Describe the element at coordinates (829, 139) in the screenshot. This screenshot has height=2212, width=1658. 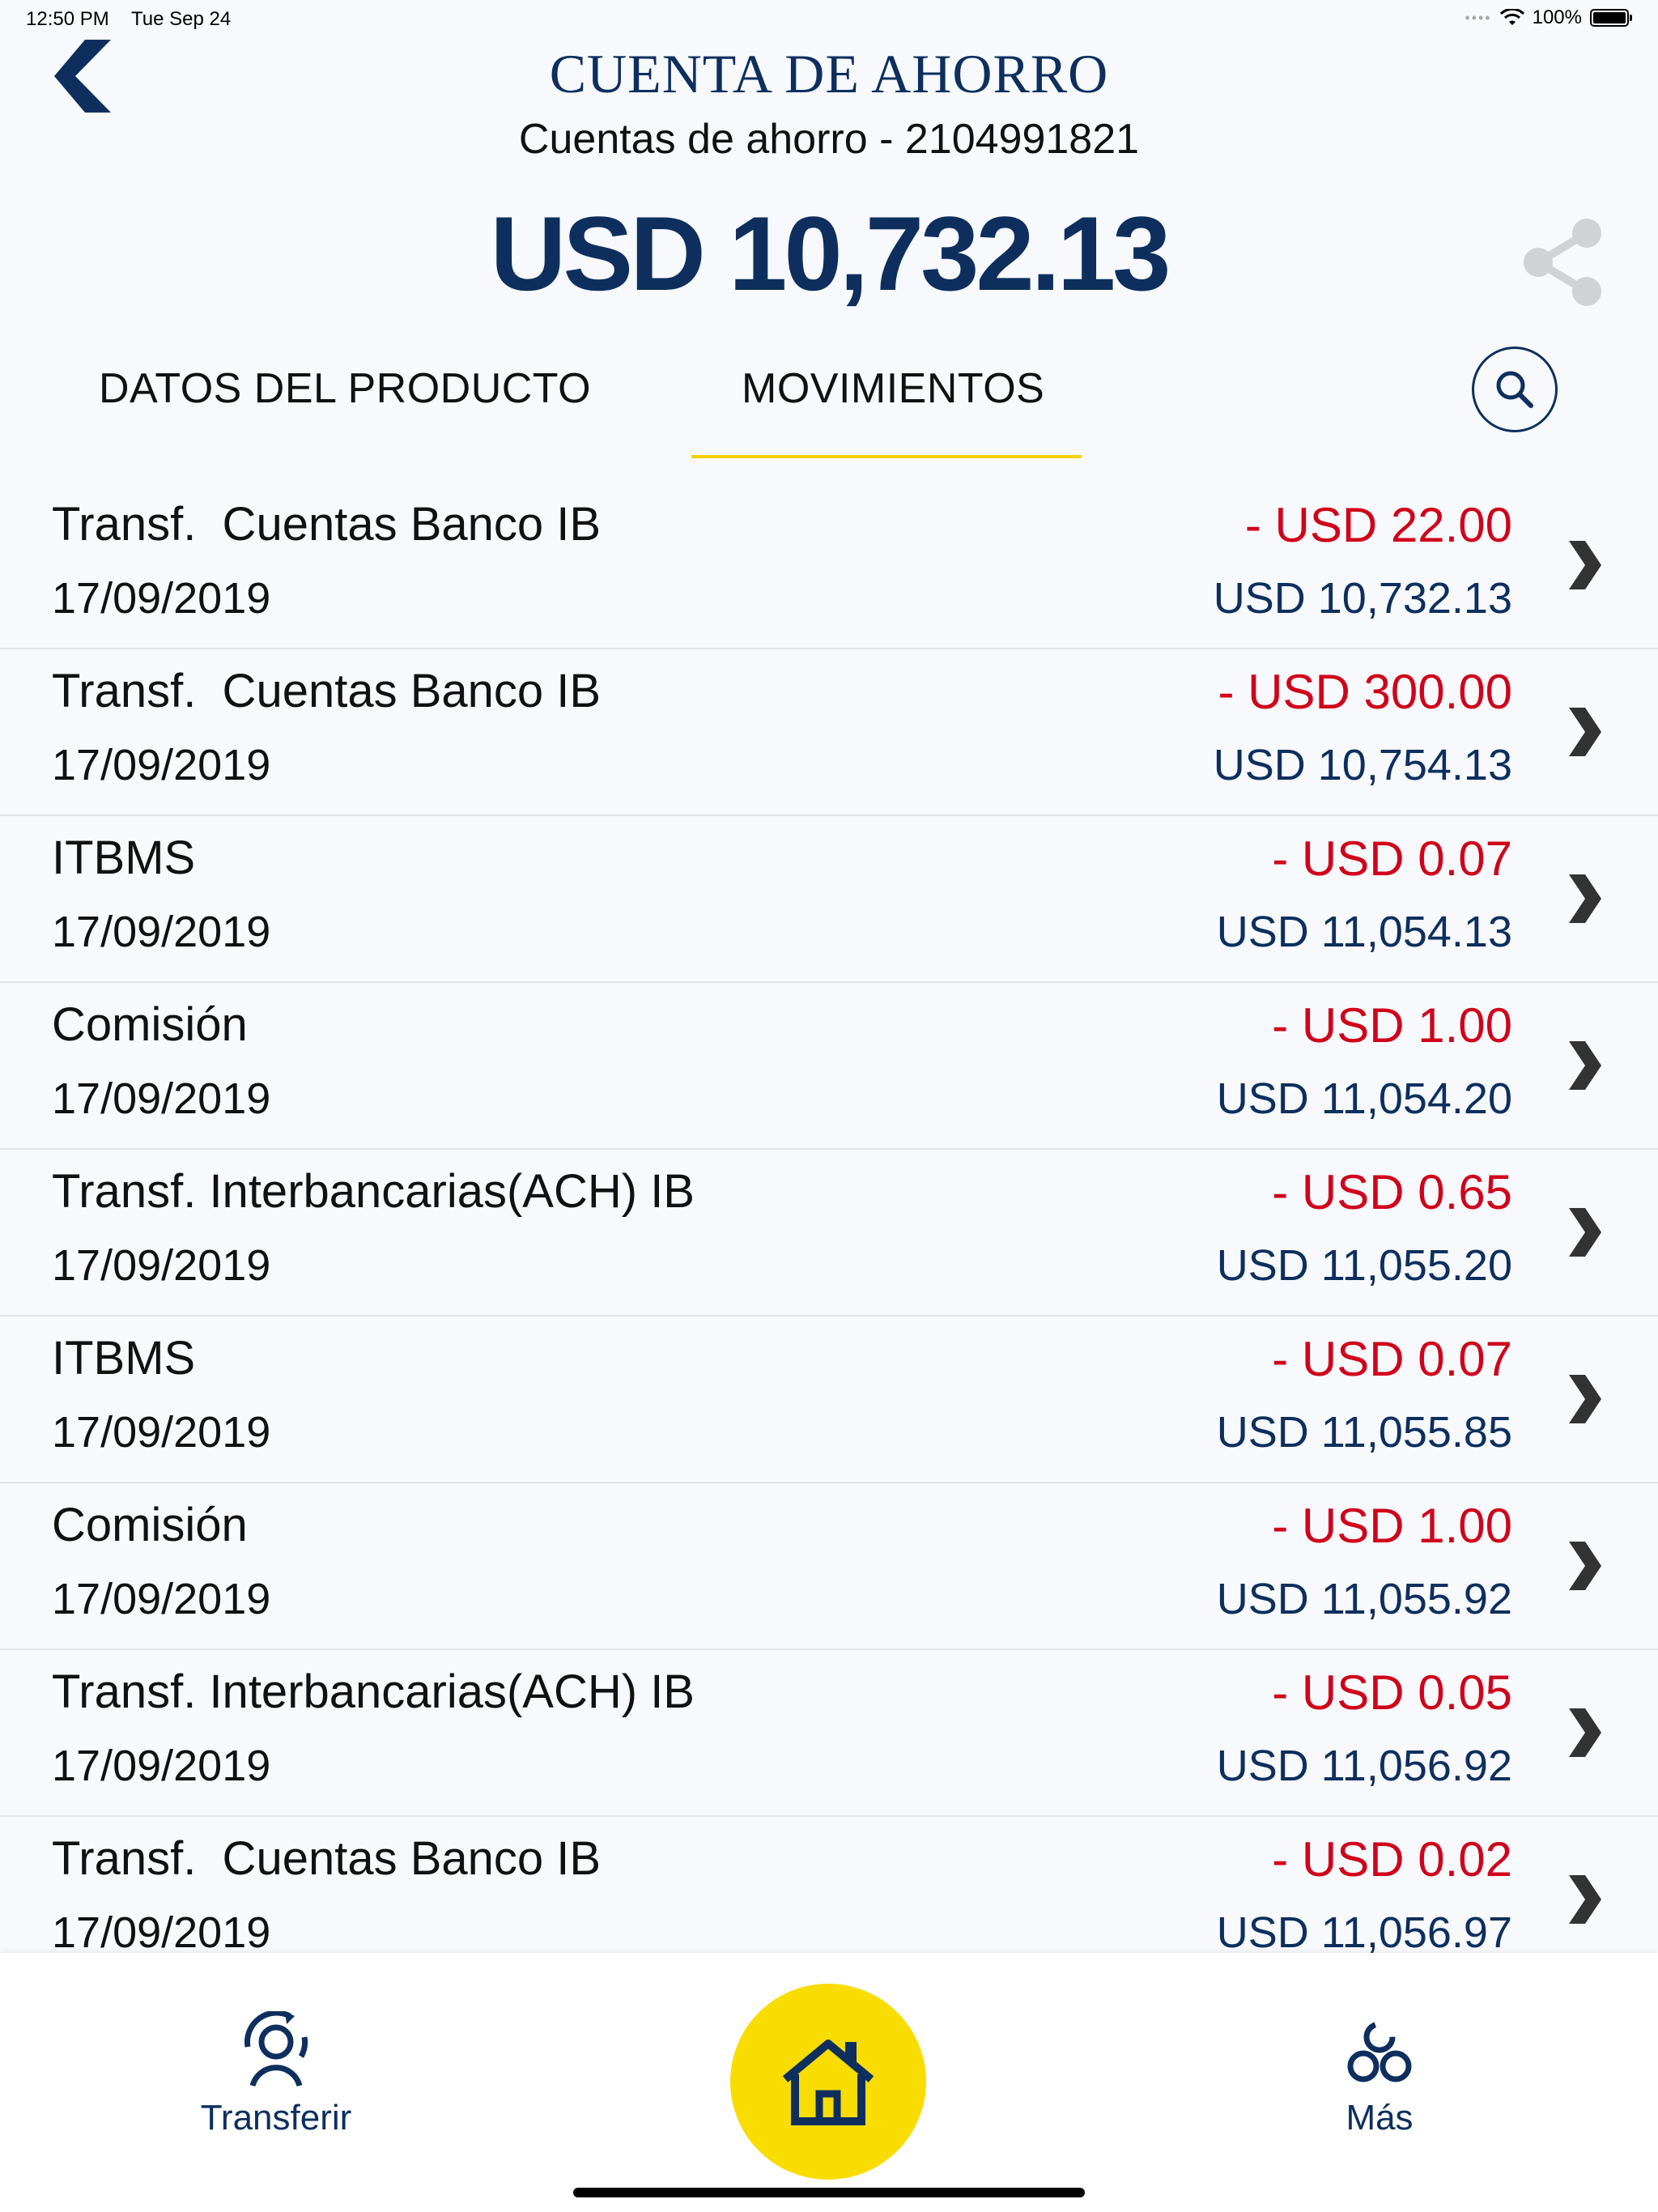
I see `account-subtitle: Cuentas de ahorro - 2104991821` at that location.